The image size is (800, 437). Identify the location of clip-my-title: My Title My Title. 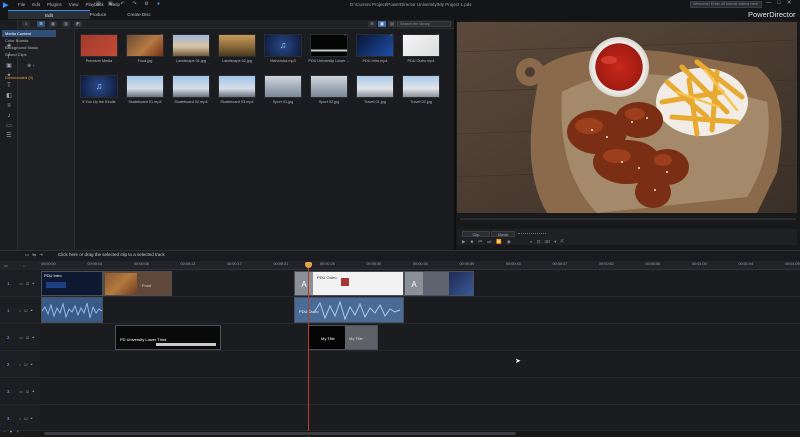
(343, 337).